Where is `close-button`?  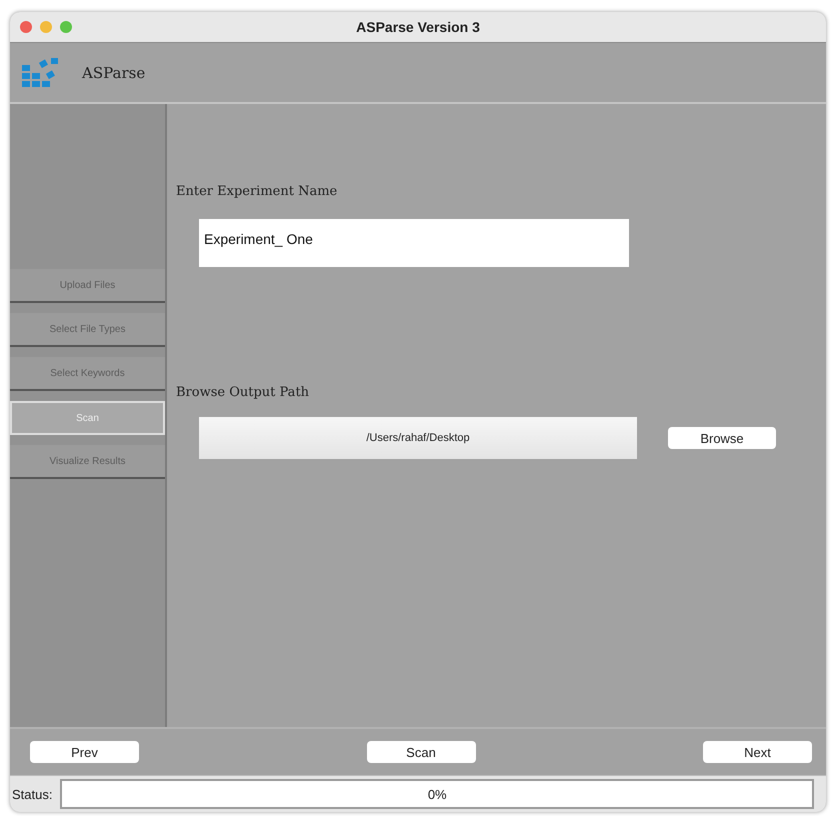 close-button is located at coordinates (26, 27).